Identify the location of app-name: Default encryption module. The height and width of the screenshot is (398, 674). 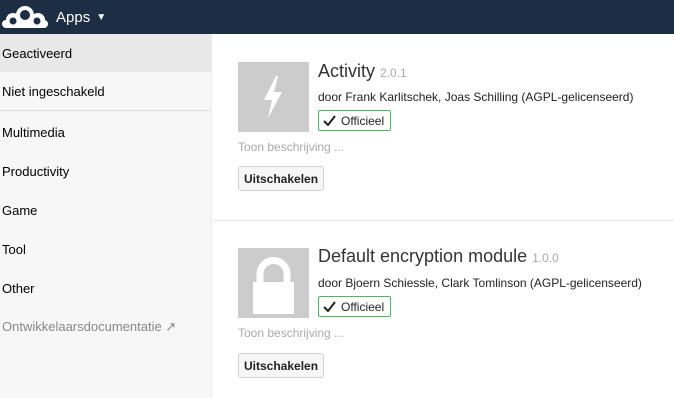
(423, 256).